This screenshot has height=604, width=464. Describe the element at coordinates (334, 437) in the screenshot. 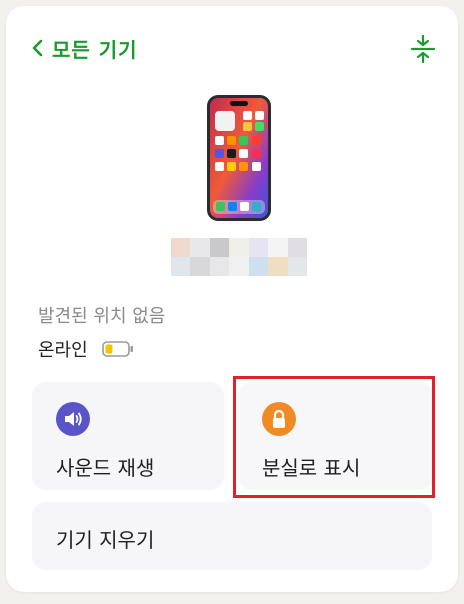

I see `selection-highlight` at that location.